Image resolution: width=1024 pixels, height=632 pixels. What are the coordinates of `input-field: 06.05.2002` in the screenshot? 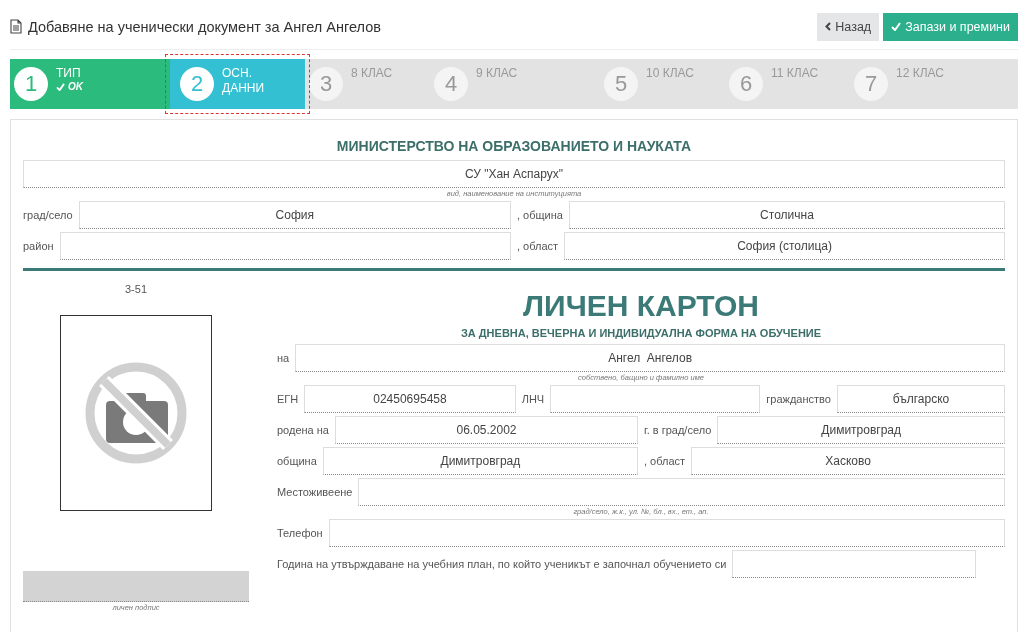 It's located at (486, 430).